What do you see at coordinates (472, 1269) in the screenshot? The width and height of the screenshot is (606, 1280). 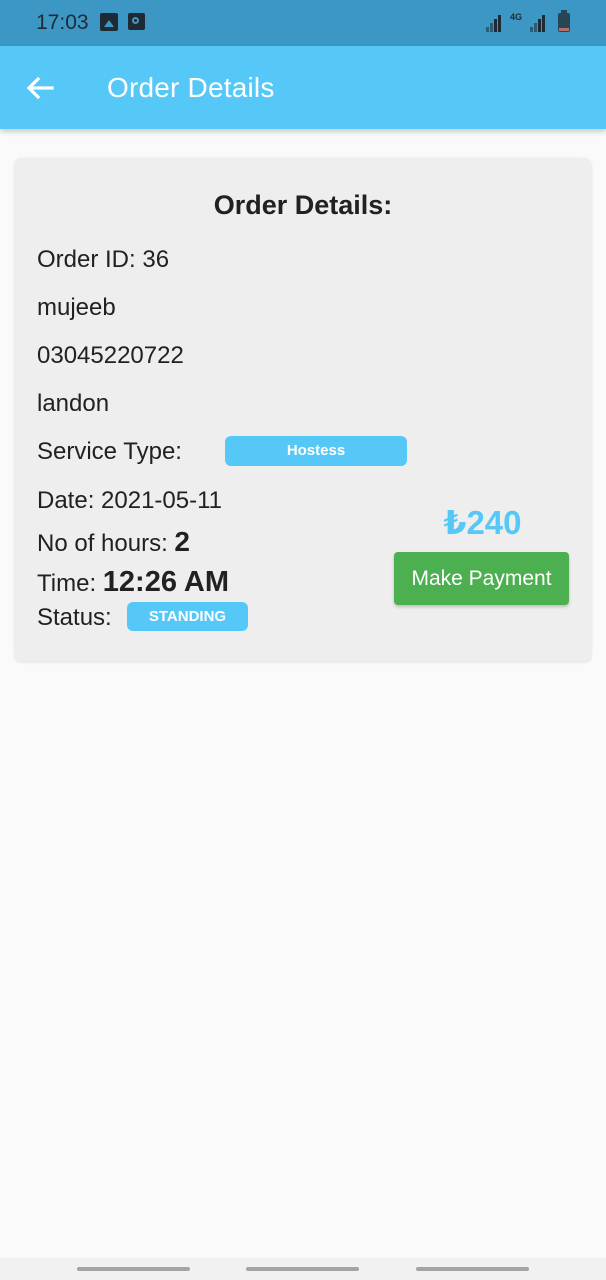 I see `nav-back-button` at bounding box center [472, 1269].